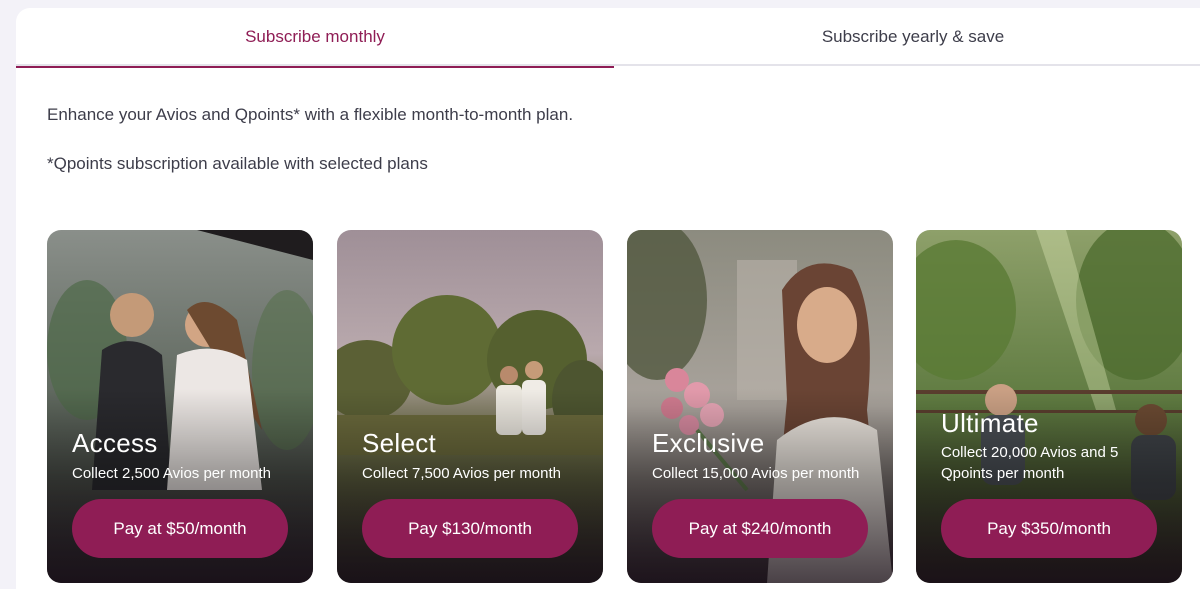  I want to click on pay-exclusive-button: Pay at $240/month, so click(760, 528).